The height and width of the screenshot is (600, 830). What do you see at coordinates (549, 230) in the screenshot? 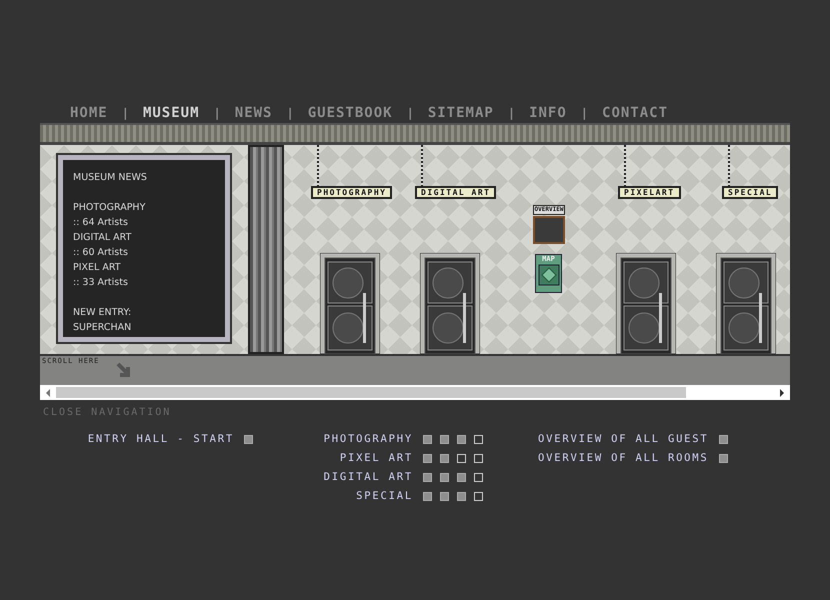
I see `portrait-placeholder` at bounding box center [549, 230].